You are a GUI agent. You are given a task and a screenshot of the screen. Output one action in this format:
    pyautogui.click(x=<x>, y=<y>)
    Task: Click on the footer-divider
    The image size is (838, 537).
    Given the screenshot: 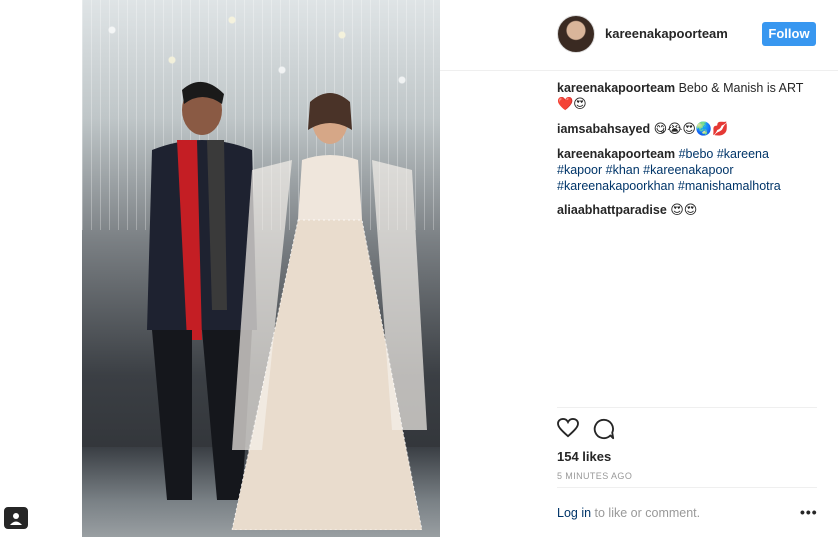 What is the action you would take?
    pyautogui.click(x=687, y=487)
    